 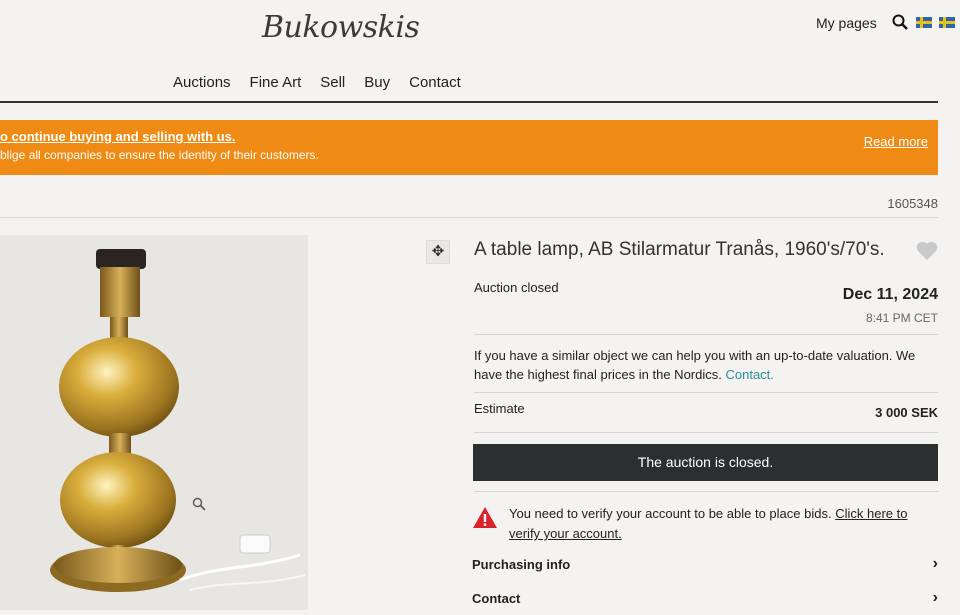 What do you see at coordinates (276, 82) in the screenshot?
I see `nav-fine-art: Fine Art` at bounding box center [276, 82].